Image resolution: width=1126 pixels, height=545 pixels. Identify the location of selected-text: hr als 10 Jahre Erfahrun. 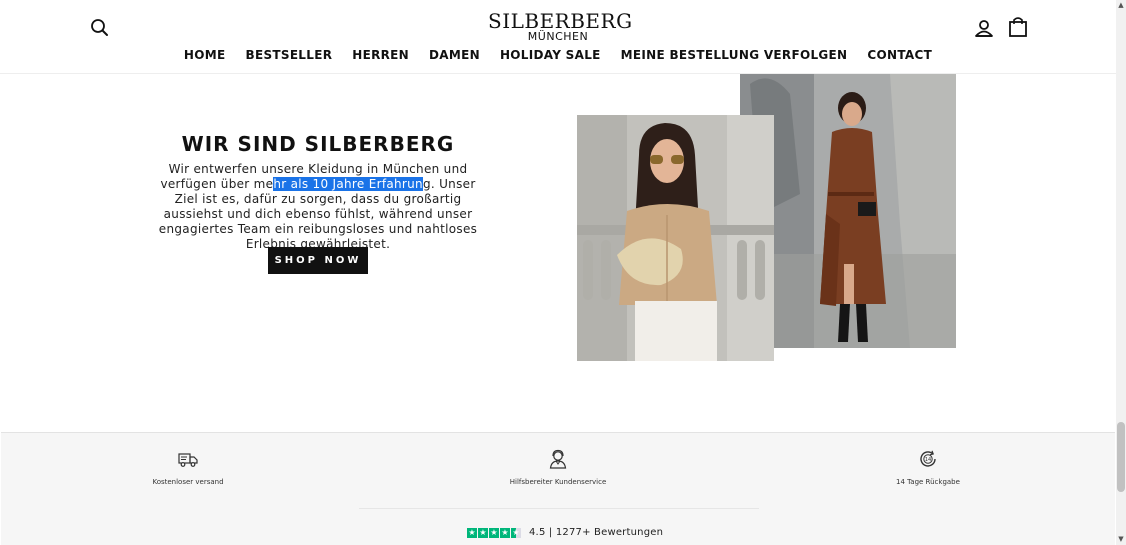
(348, 184).